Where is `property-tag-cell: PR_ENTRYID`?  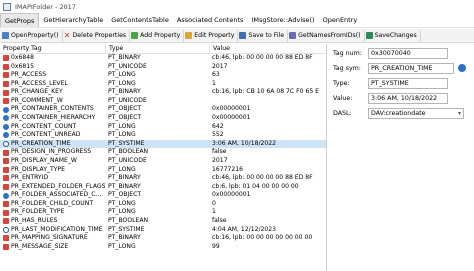 property-tag-cell: PR_ENTRYID is located at coordinates (54, 178).